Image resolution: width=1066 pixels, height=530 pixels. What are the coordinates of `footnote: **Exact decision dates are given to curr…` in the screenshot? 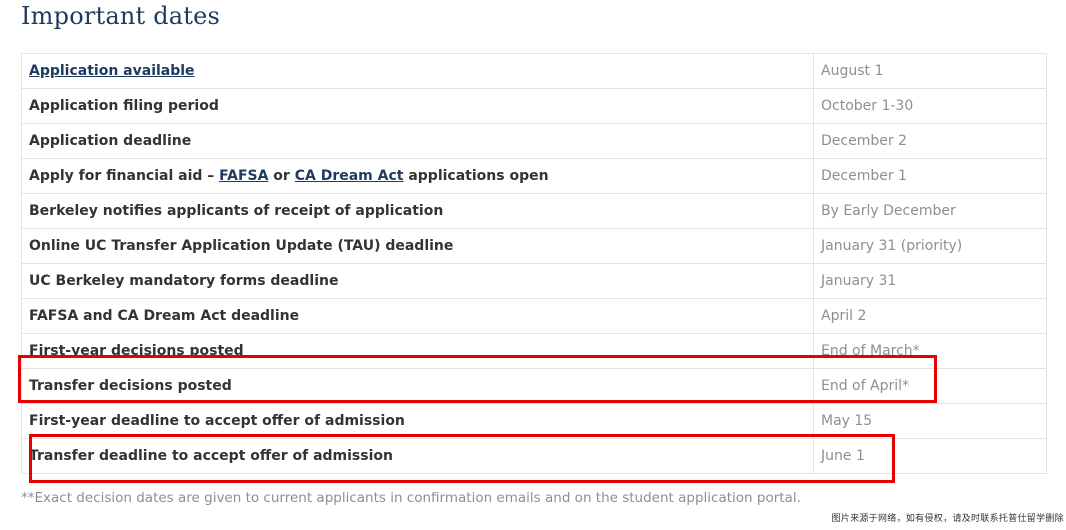 It's located at (411, 498).